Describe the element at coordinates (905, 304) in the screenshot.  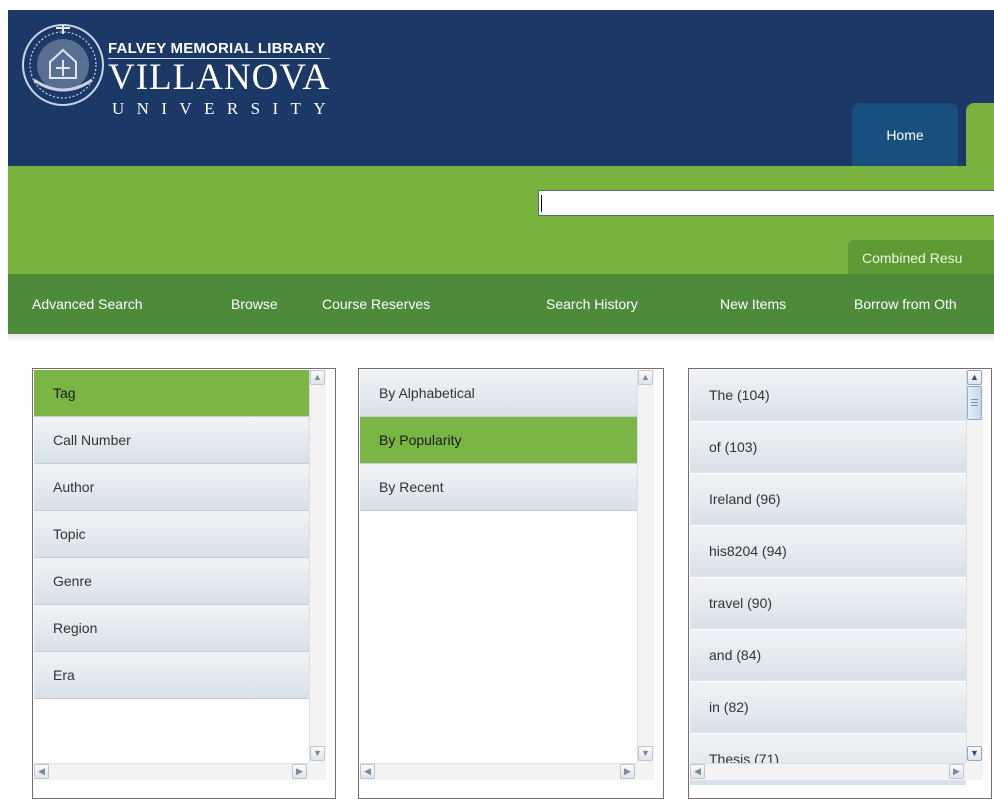
I see `nav-borrow-from-other: Borrow from Oth` at that location.